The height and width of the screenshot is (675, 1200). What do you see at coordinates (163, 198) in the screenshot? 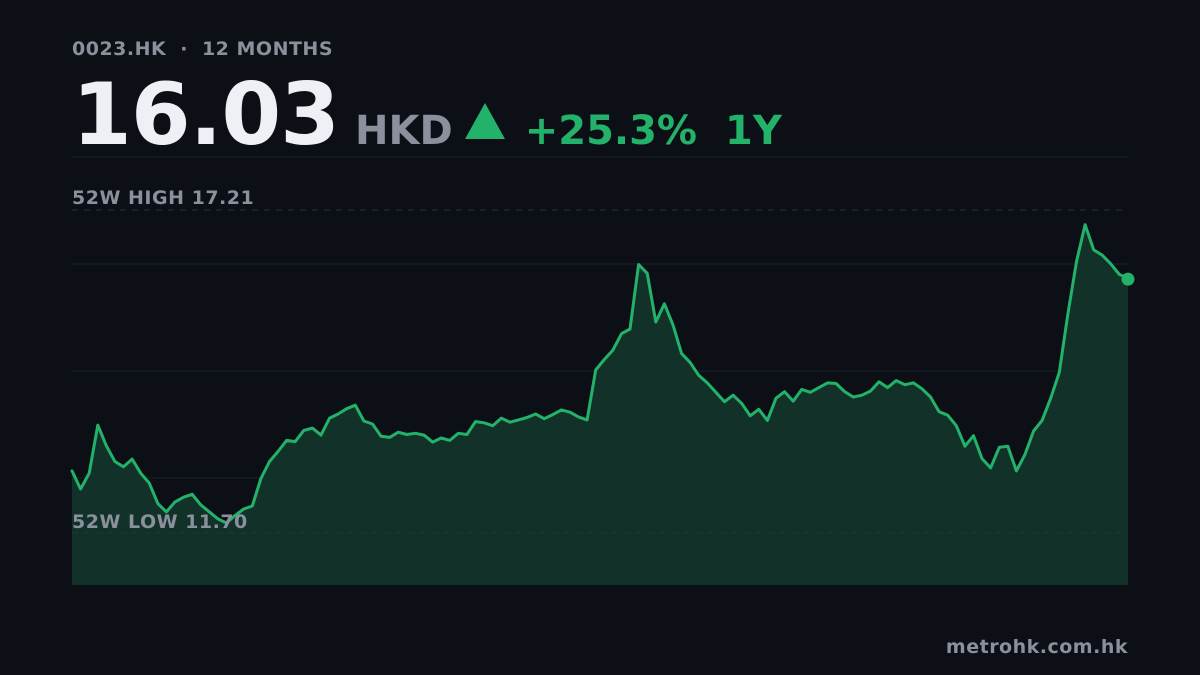
I see `high-label: 52W HIGH 17.21` at bounding box center [163, 198].